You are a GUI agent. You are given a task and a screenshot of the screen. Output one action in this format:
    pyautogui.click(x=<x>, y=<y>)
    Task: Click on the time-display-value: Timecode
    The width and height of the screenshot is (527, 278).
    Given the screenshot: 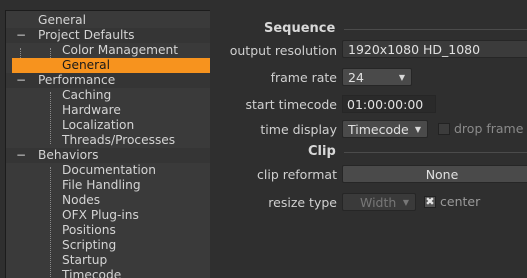 What is the action you would take?
    pyautogui.click(x=378, y=129)
    